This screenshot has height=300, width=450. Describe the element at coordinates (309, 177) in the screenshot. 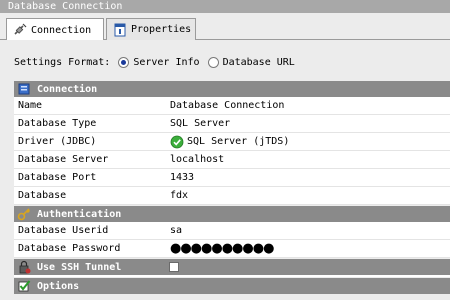

I see `database-port-value: 1433` at that location.